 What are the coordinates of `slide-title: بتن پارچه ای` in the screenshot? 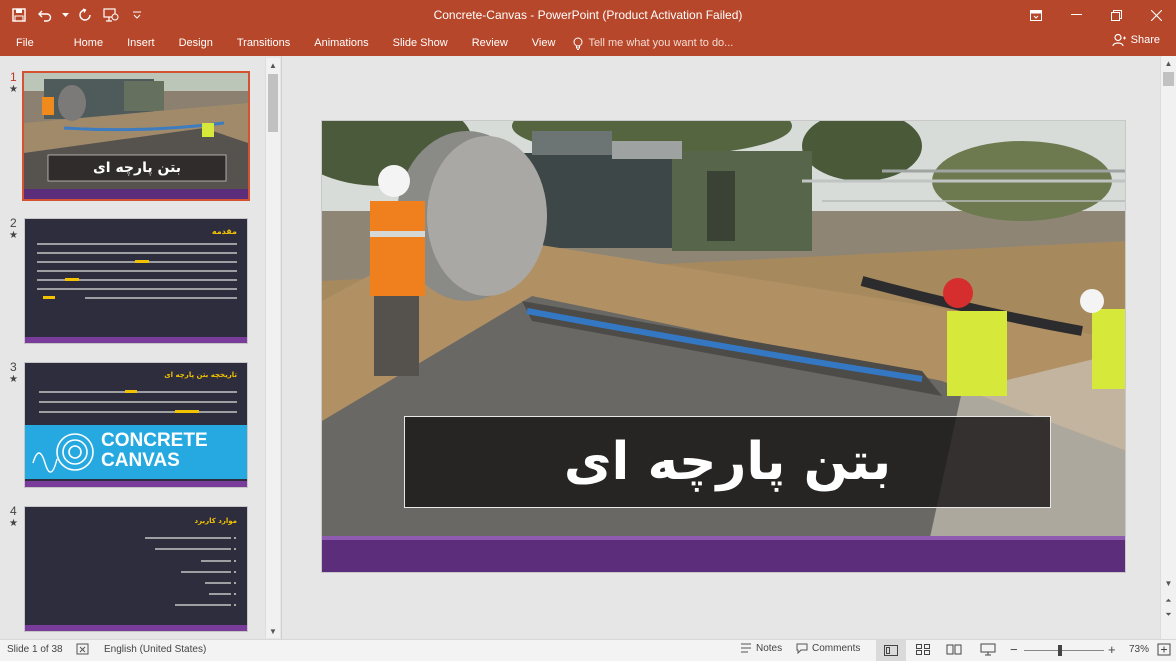 It's located at (727, 462).